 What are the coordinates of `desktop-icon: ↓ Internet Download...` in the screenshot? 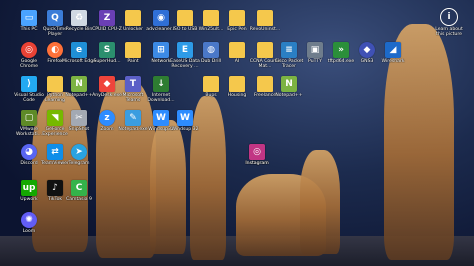 It's located at (161, 89).